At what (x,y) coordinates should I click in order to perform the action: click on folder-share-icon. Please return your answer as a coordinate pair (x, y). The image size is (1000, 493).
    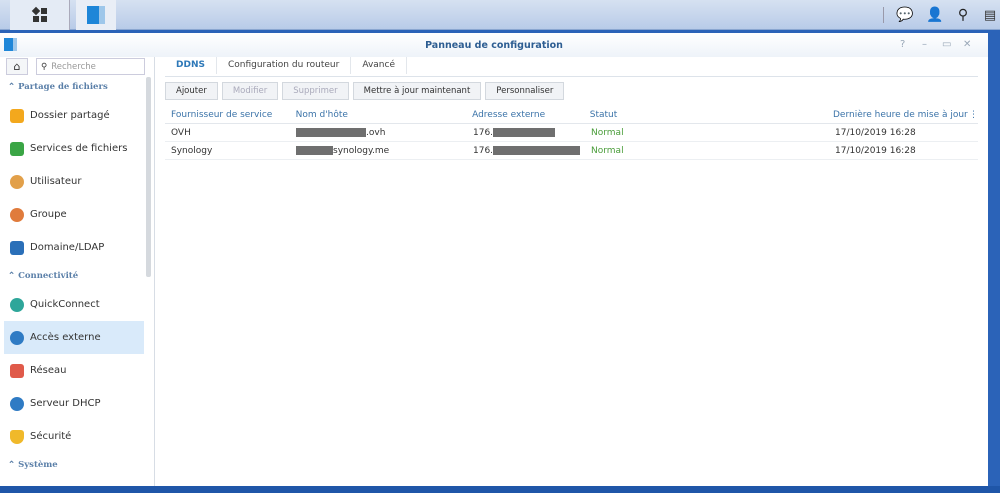
    Looking at the image, I should click on (17, 115).